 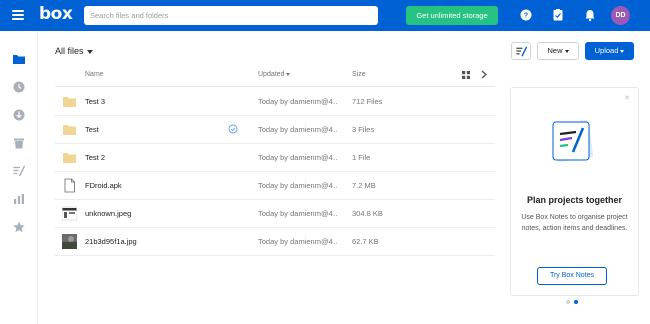 I want to click on get-unlimited-storage-button: Get unlimited storage, so click(x=452, y=15).